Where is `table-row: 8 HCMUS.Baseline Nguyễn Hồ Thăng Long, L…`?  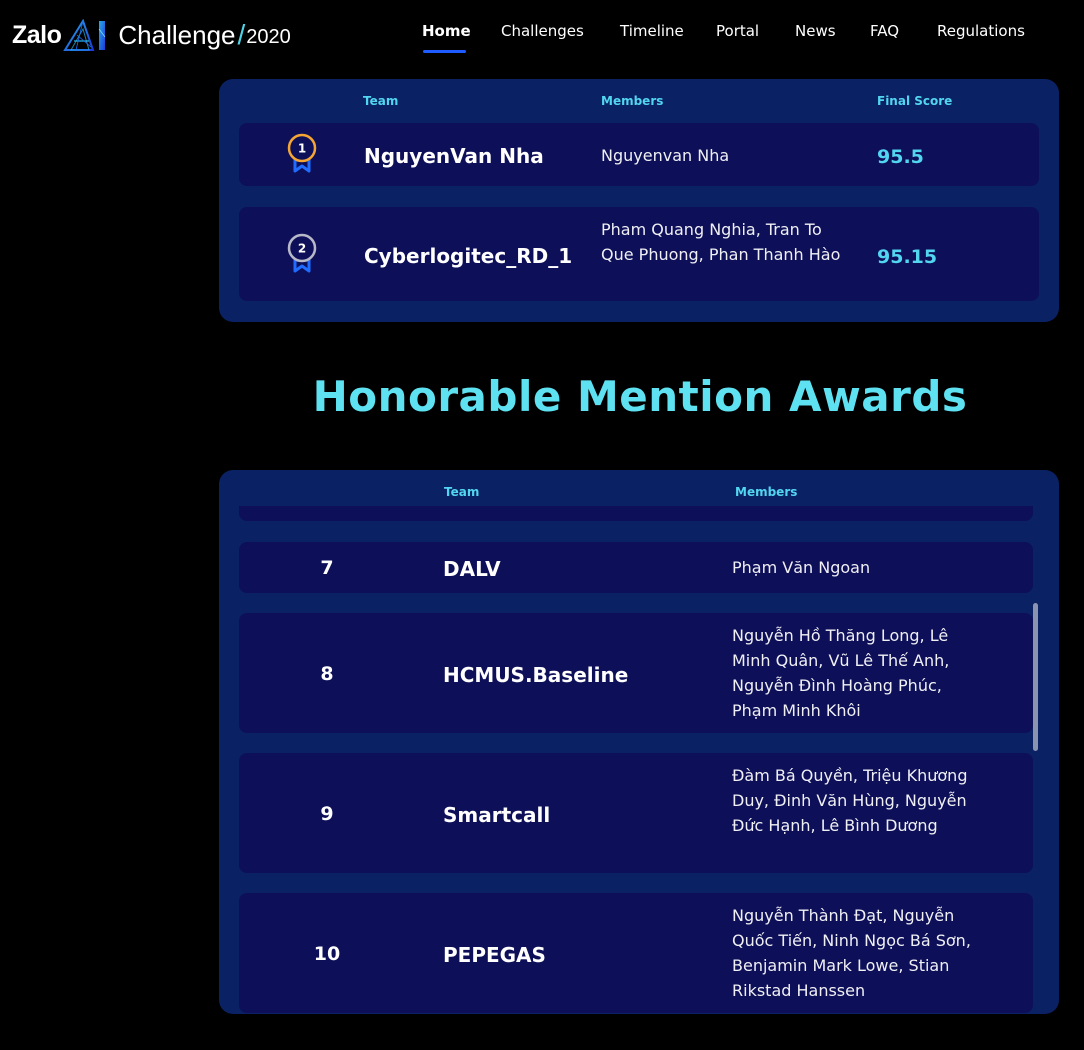 table-row: 8 HCMUS.Baseline Nguyễn Hồ Thăng Long, L… is located at coordinates (636, 673).